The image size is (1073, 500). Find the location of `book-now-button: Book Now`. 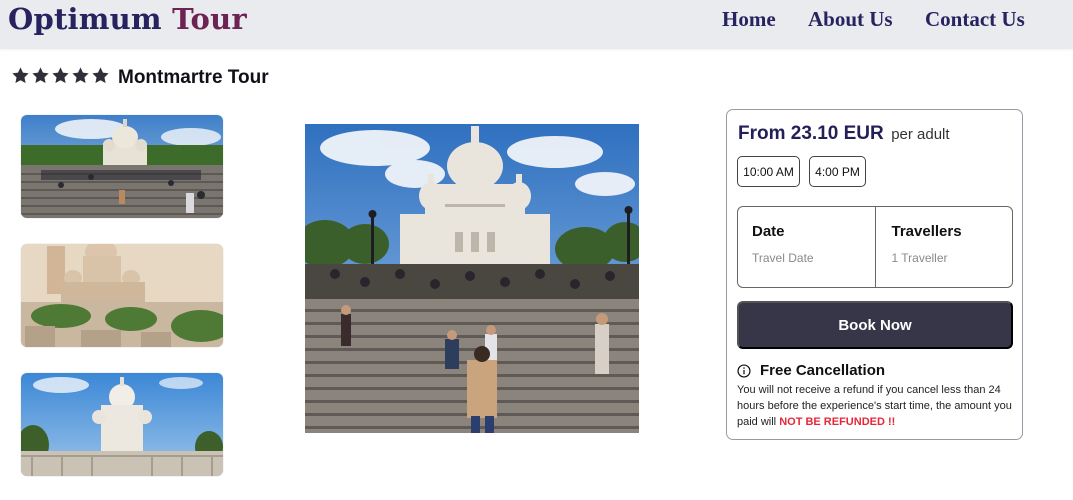

book-now-button: Book Now is located at coordinates (875, 325).